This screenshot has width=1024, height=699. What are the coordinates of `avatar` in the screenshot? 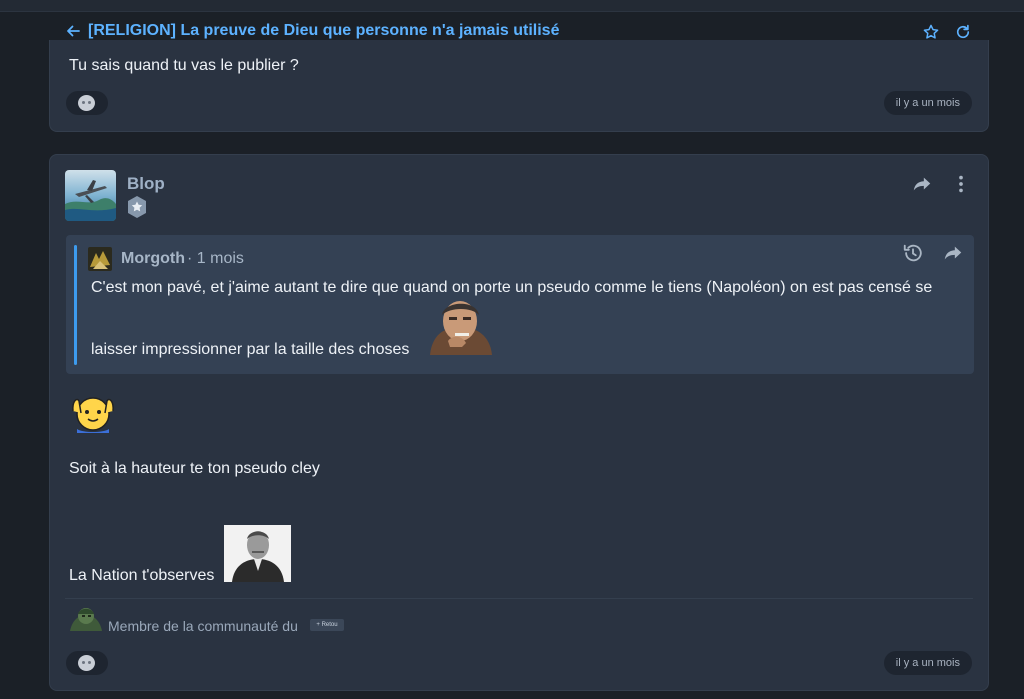 It's located at (90, 195).